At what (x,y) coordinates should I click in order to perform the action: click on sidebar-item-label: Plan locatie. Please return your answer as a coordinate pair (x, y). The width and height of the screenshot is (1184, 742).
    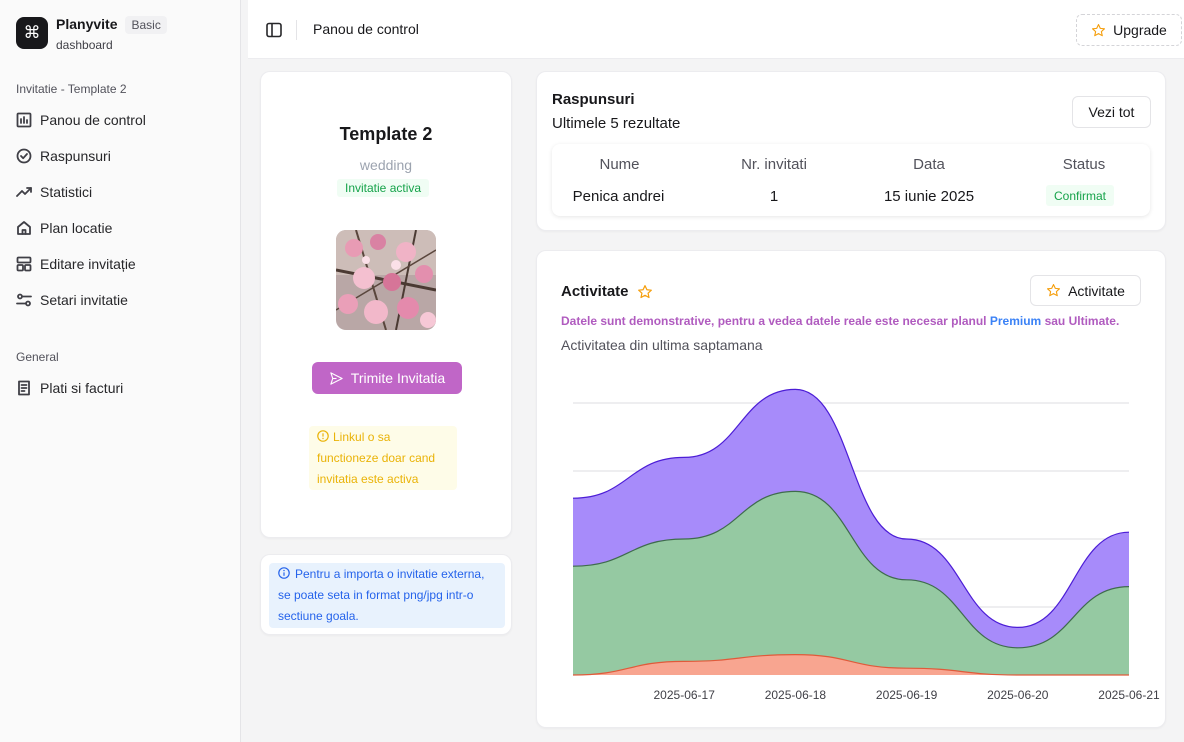
    Looking at the image, I should click on (76, 228).